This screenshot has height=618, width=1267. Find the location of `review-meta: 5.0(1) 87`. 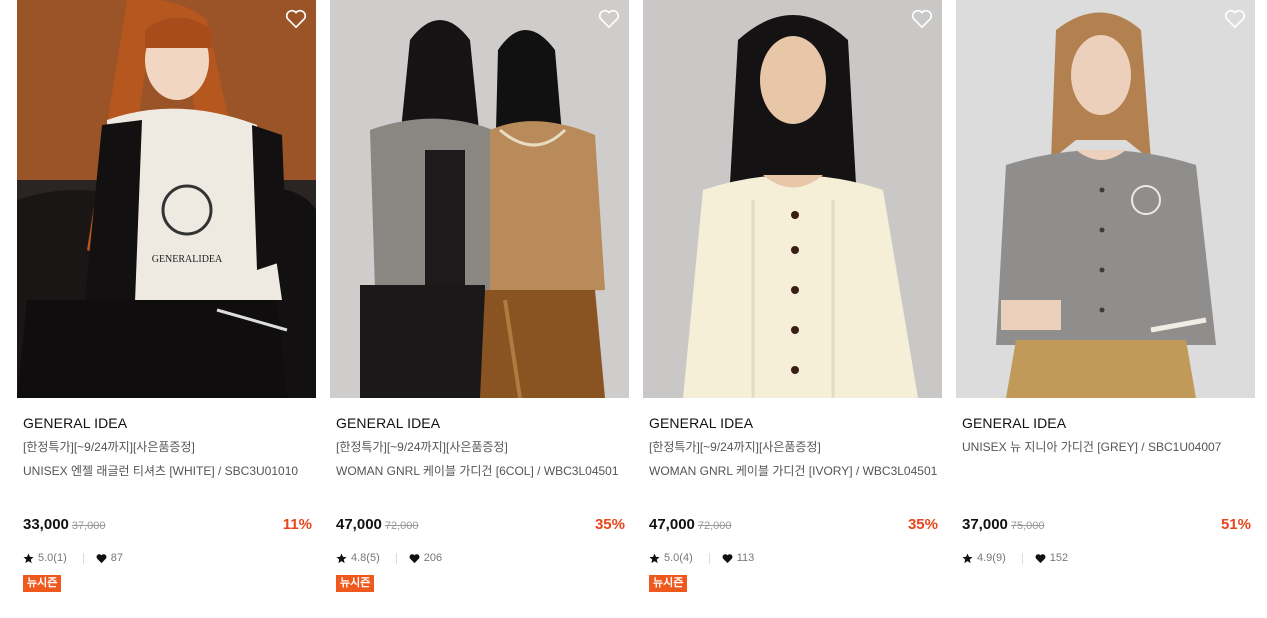

review-meta: 5.0(1) 87 is located at coordinates (73, 558).